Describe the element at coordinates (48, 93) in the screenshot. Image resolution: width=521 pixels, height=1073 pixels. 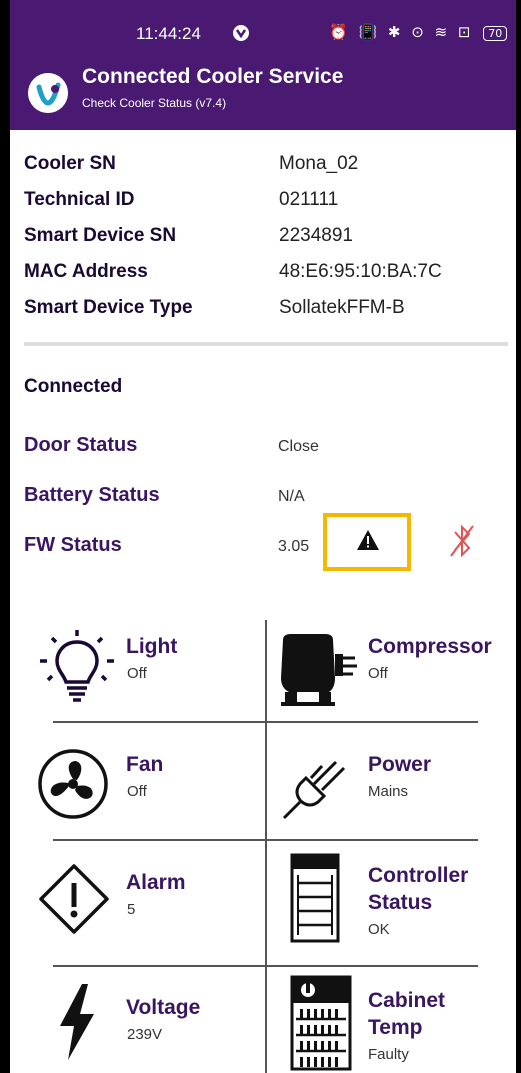
I see `app-logo` at that location.